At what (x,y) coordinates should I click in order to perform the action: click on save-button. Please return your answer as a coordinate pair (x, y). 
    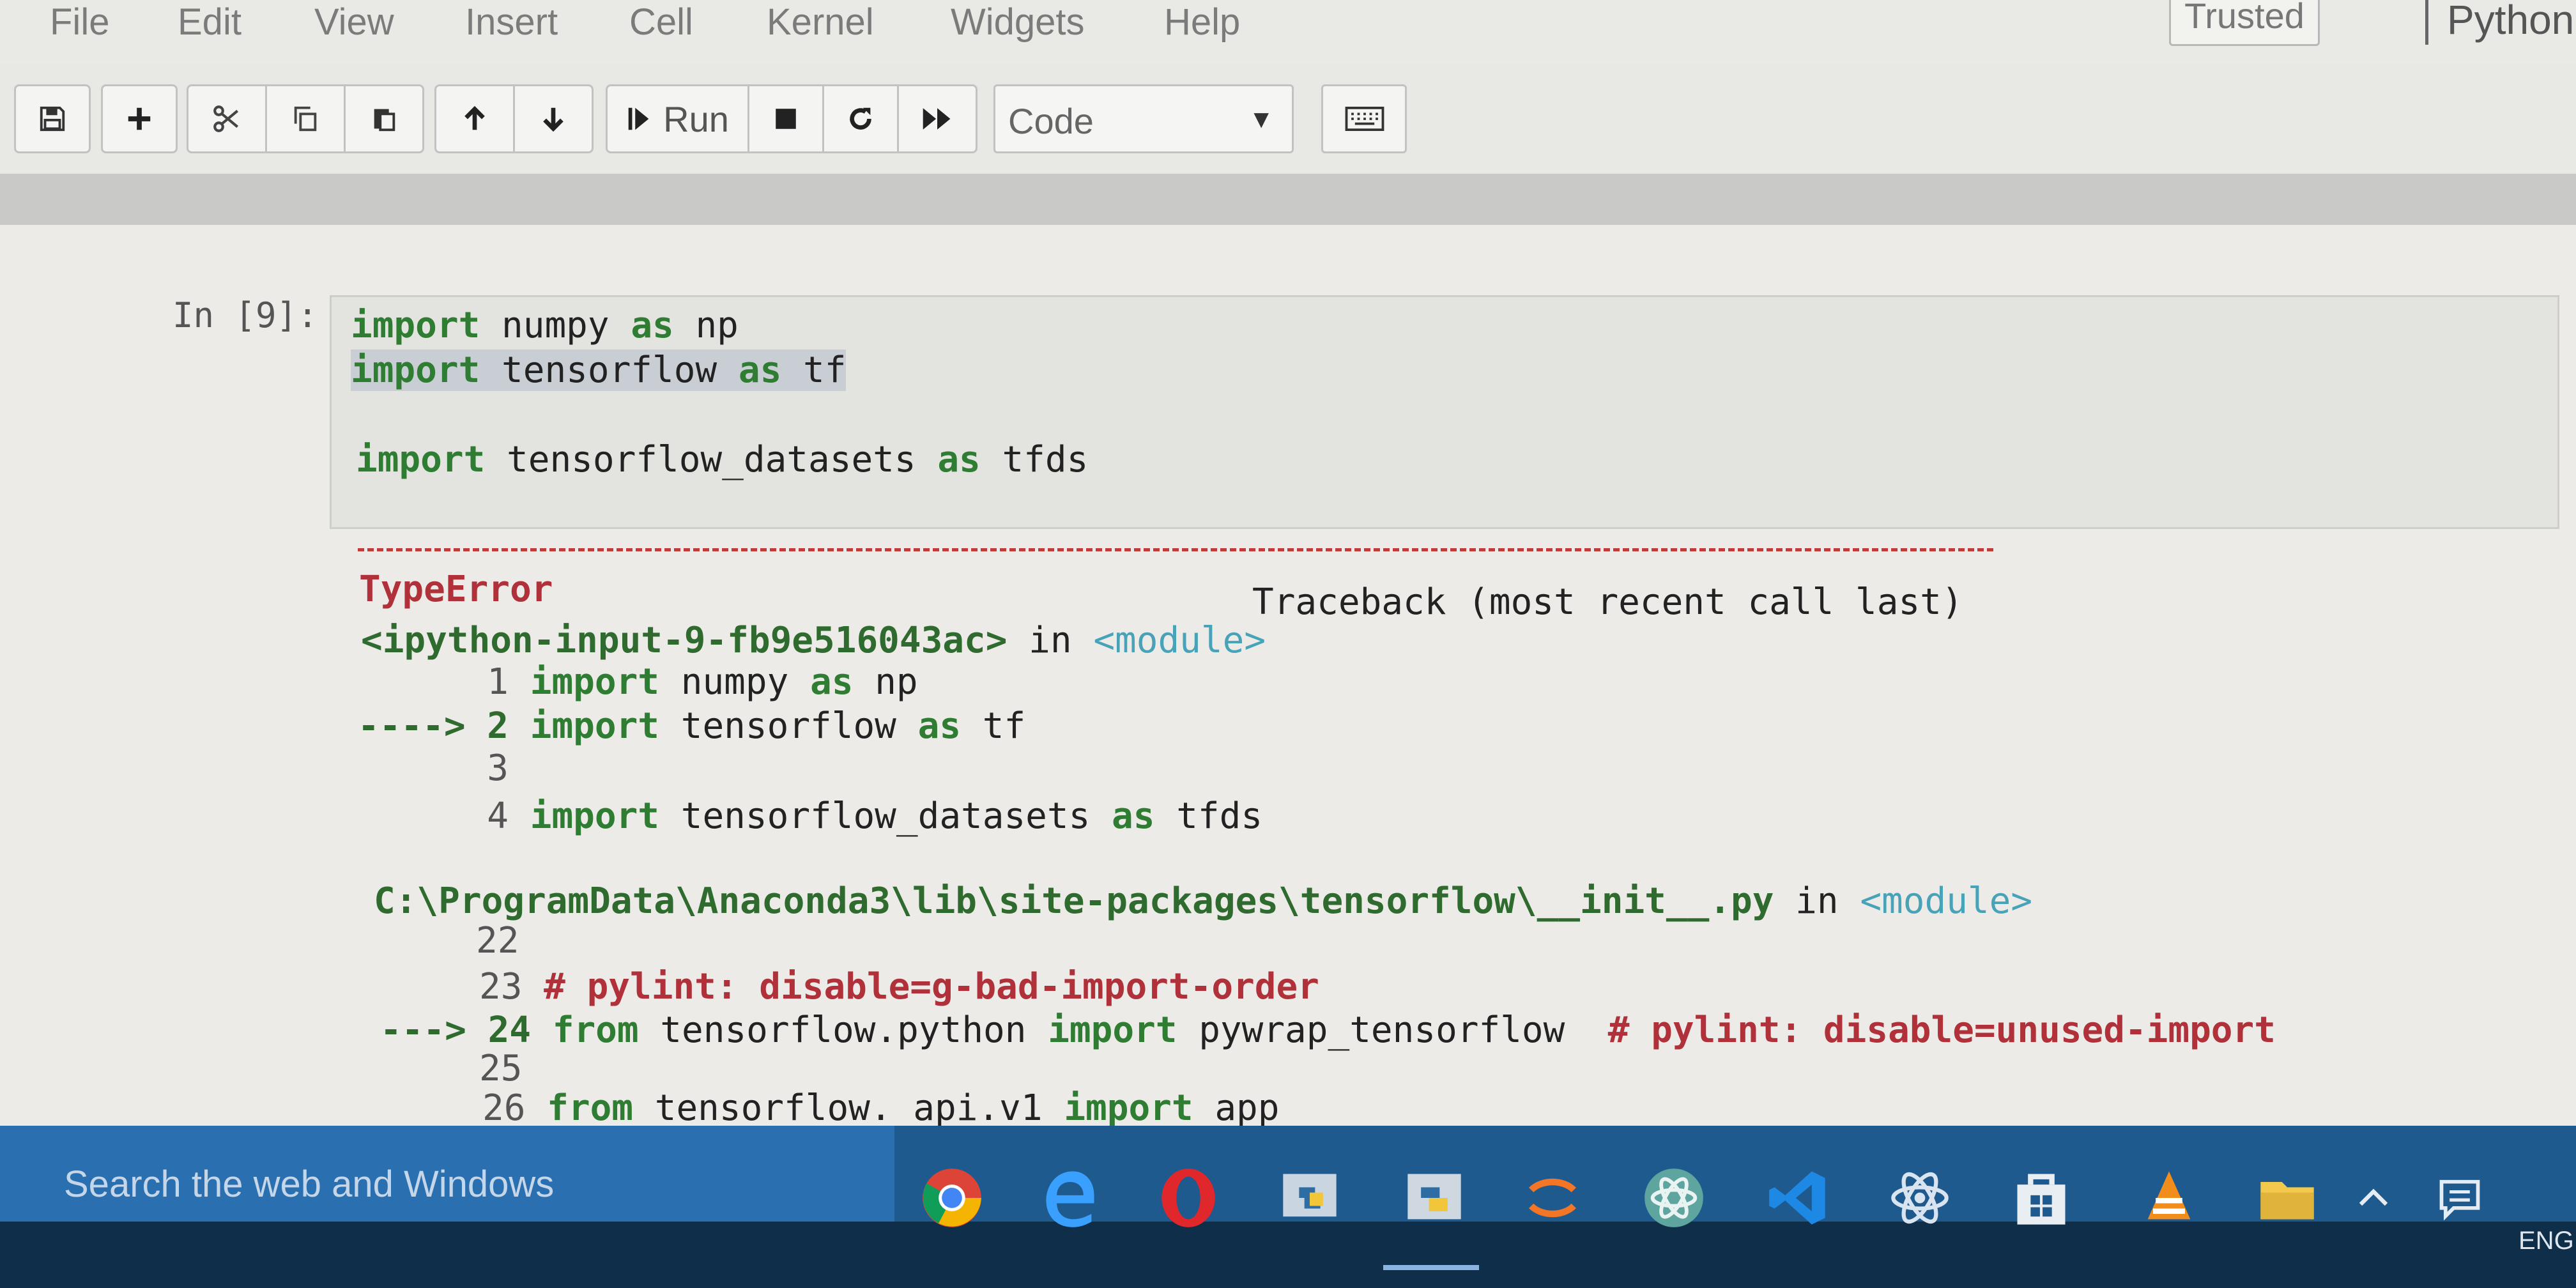
    Looking at the image, I should click on (52, 118).